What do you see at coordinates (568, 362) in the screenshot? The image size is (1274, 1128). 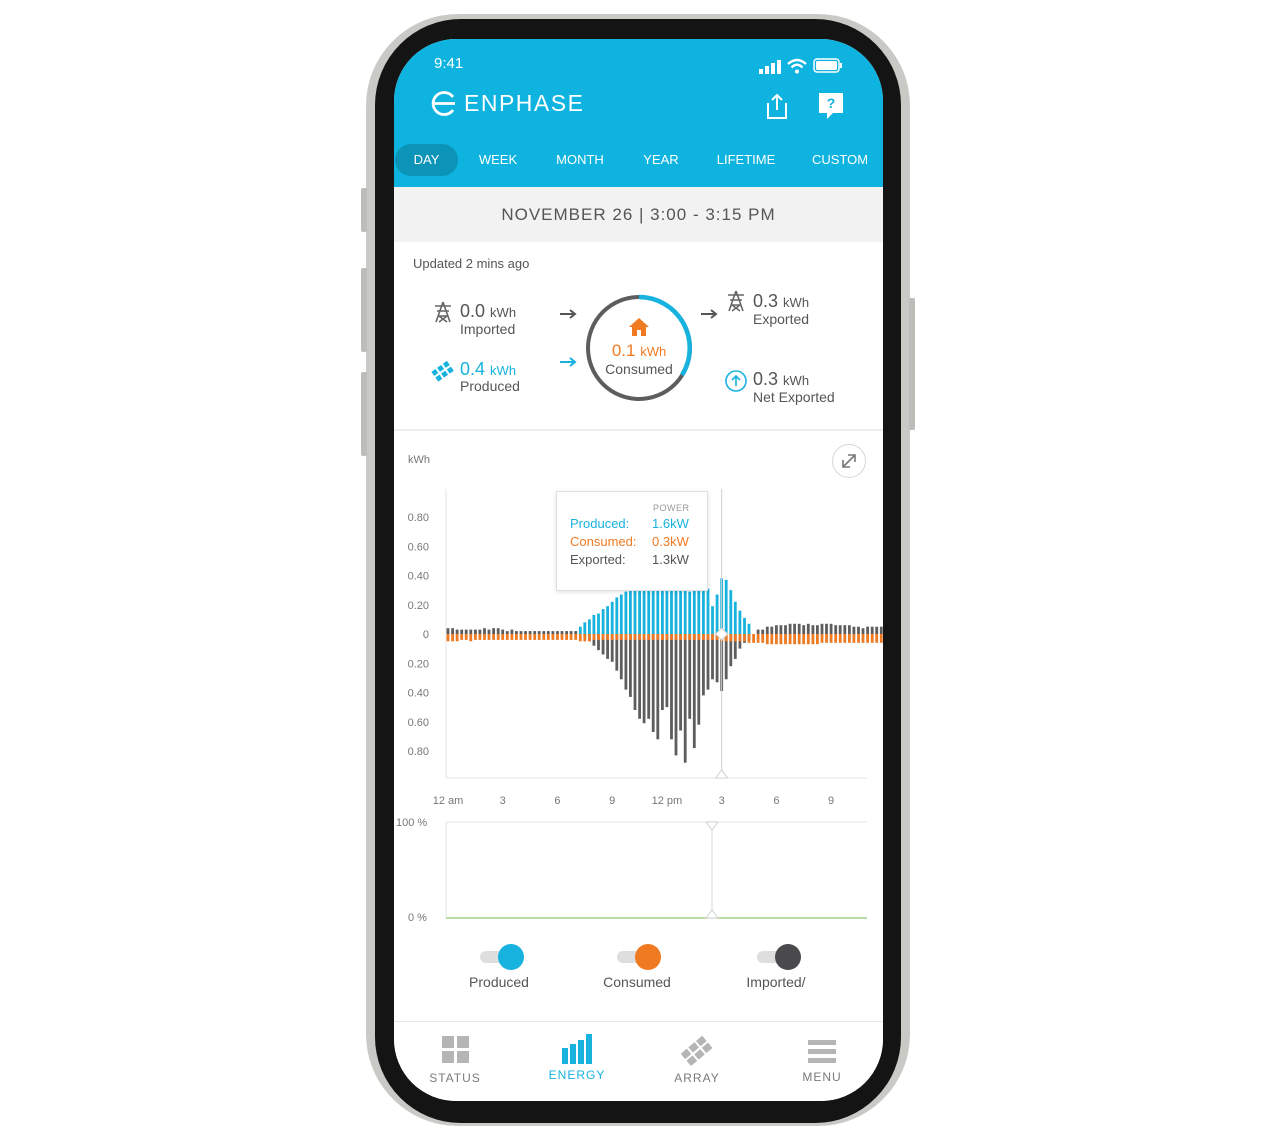 I see `arrow-right-icon` at bounding box center [568, 362].